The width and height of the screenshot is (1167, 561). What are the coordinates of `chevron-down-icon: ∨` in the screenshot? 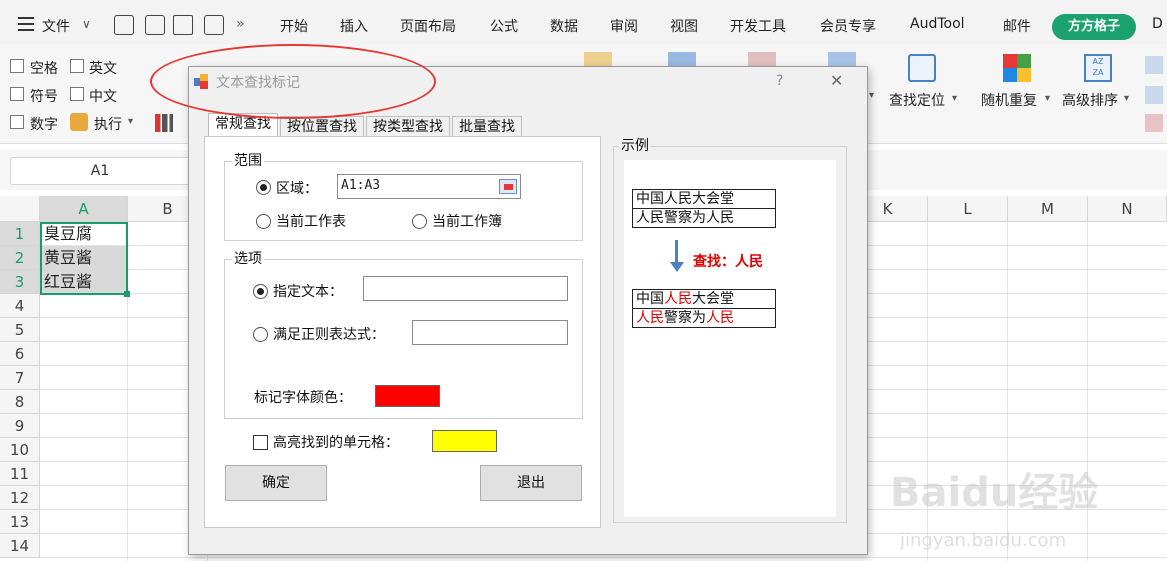 It's located at (86, 24).